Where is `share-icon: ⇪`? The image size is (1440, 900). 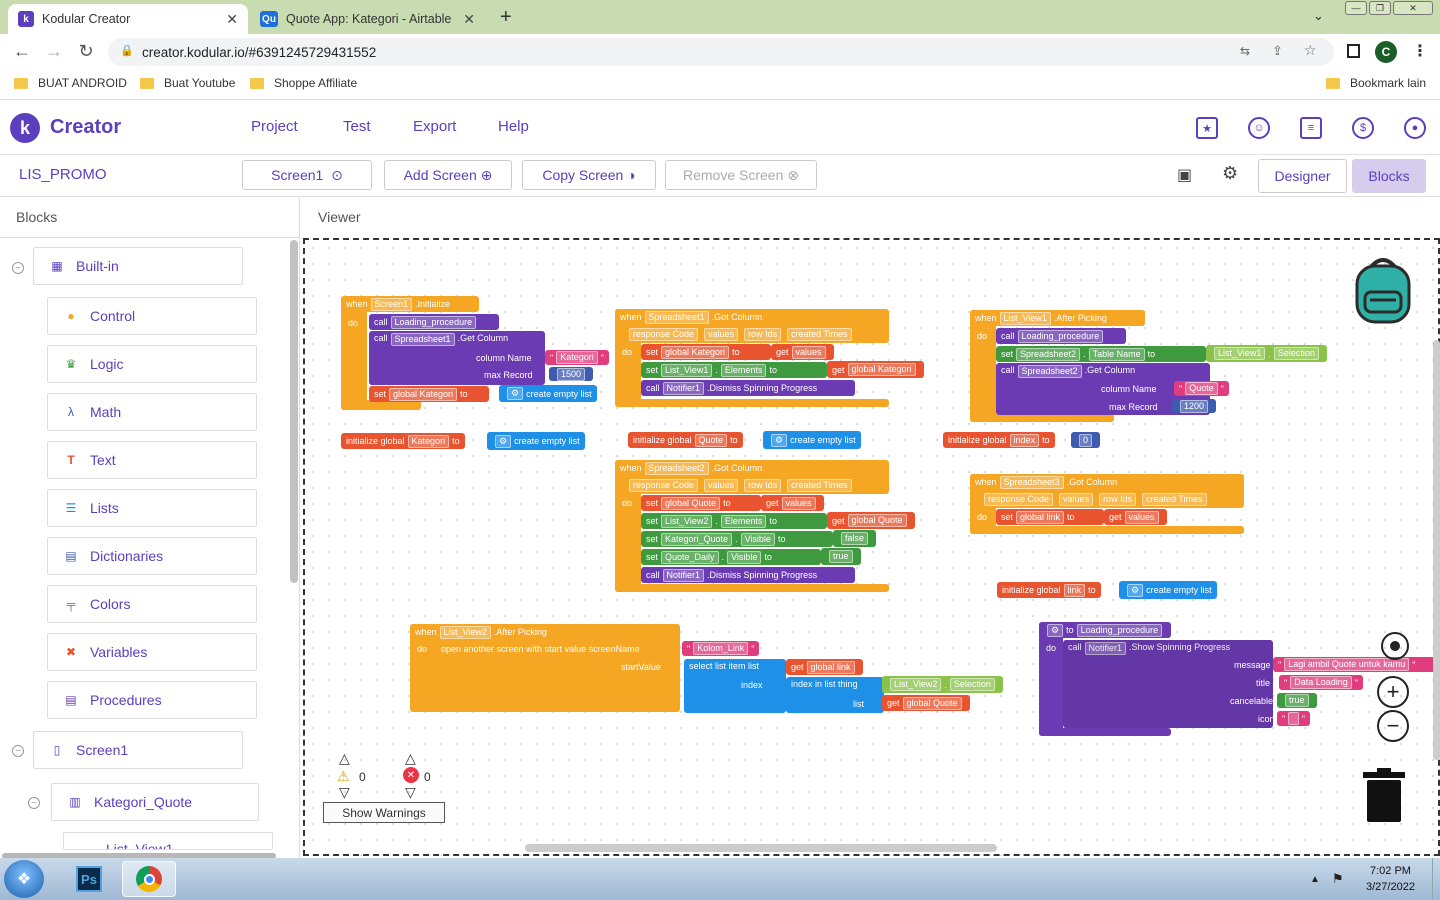 share-icon: ⇪ is located at coordinates (1277, 51).